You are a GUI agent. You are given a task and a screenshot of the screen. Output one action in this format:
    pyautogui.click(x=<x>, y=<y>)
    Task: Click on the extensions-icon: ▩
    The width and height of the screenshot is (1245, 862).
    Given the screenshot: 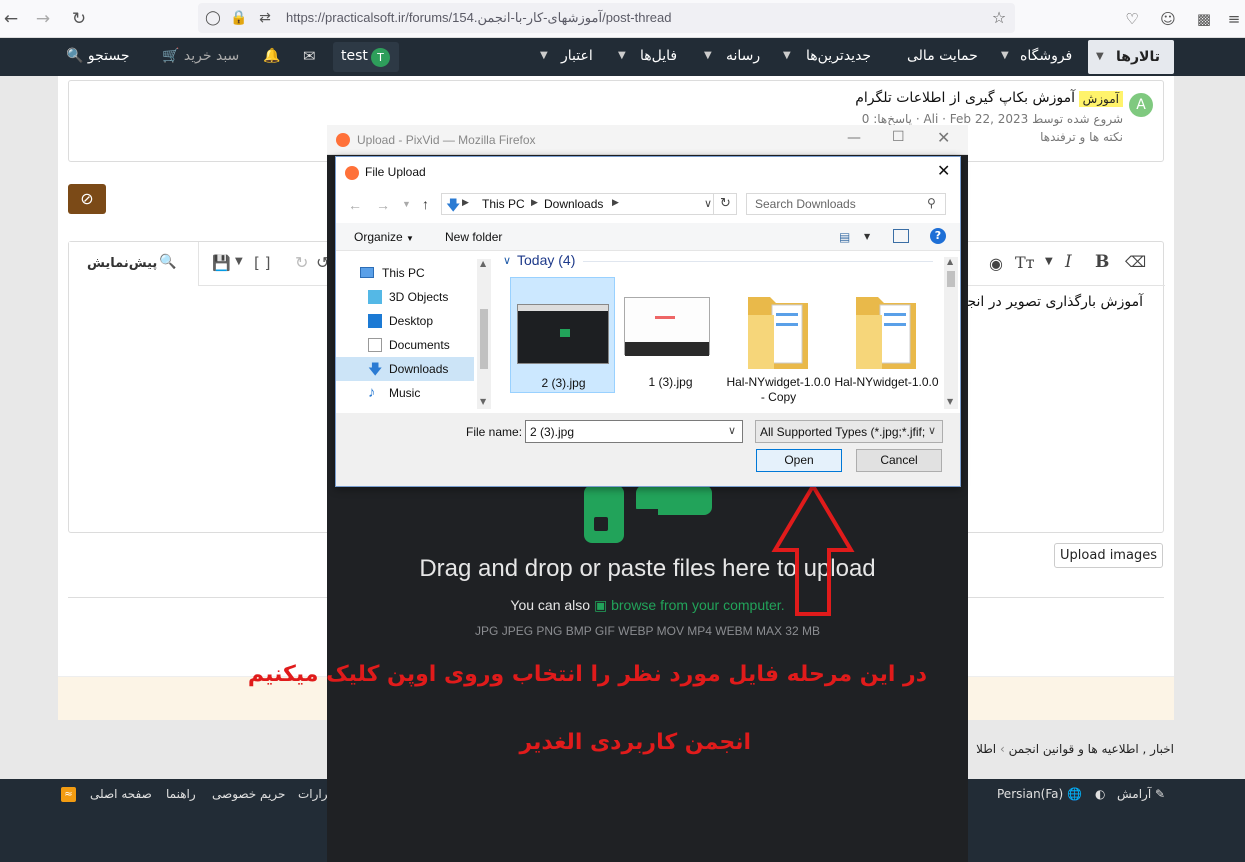 What is the action you would take?
    pyautogui.click(x=1204, y=19)
    